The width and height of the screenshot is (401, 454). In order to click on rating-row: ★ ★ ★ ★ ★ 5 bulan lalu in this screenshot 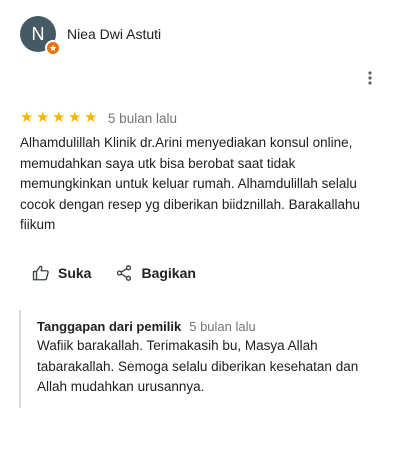, I will do `click(98, 118)`.